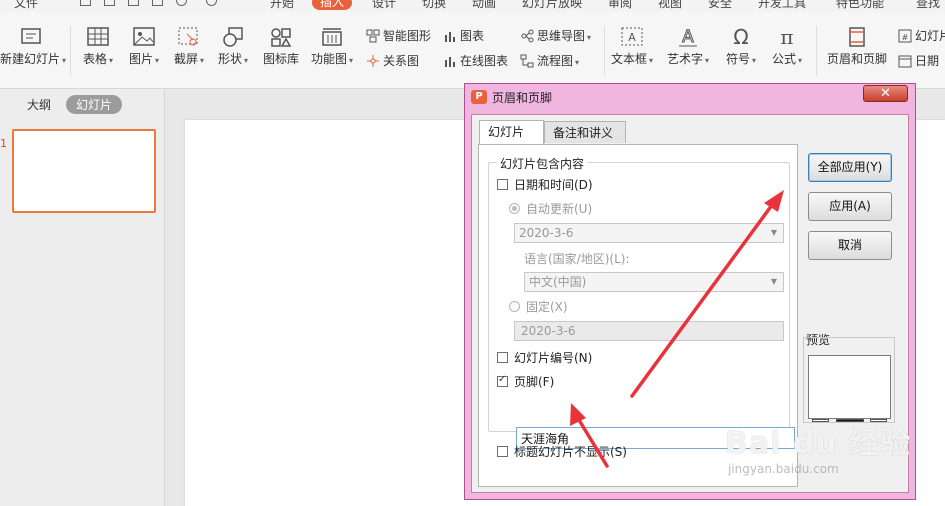  I want to click on baidu-watermark: Bai du 经验 jingyan.baidu.com, so click(825, 453).